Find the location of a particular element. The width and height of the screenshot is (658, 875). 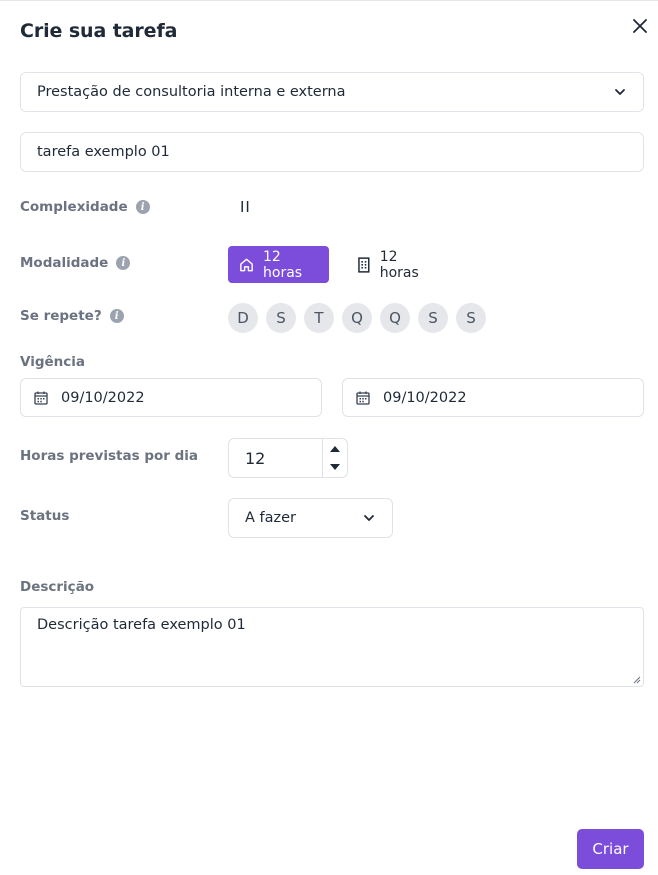

decrement-arrow-icon is located at coordinates (335, 467).